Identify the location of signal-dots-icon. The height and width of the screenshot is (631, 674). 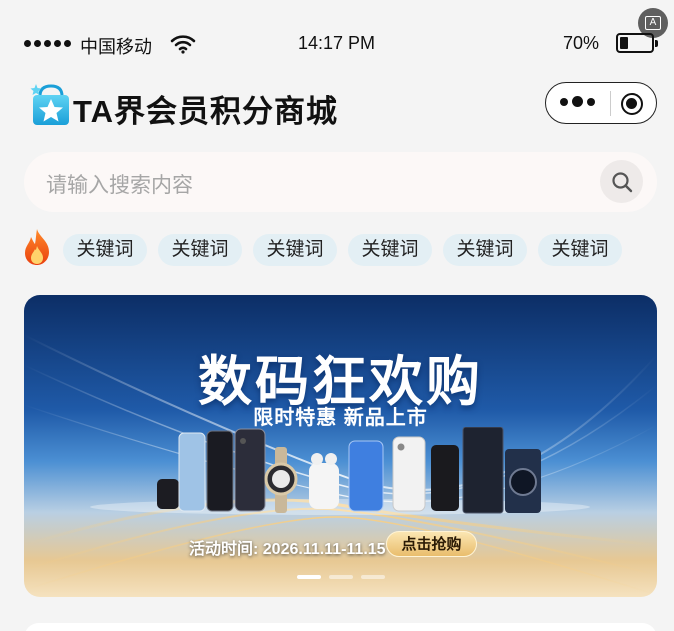
(47, 43).